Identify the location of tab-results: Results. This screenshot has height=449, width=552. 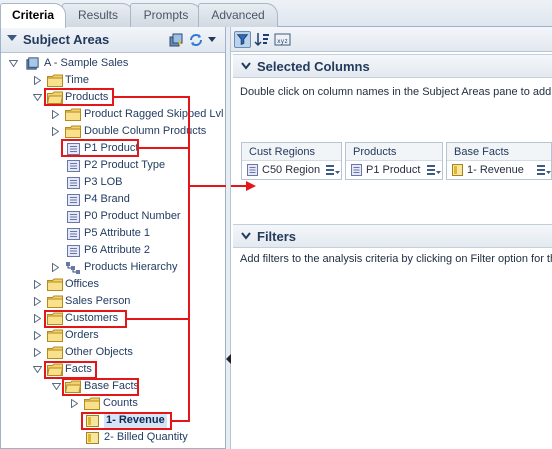
(98, 15).